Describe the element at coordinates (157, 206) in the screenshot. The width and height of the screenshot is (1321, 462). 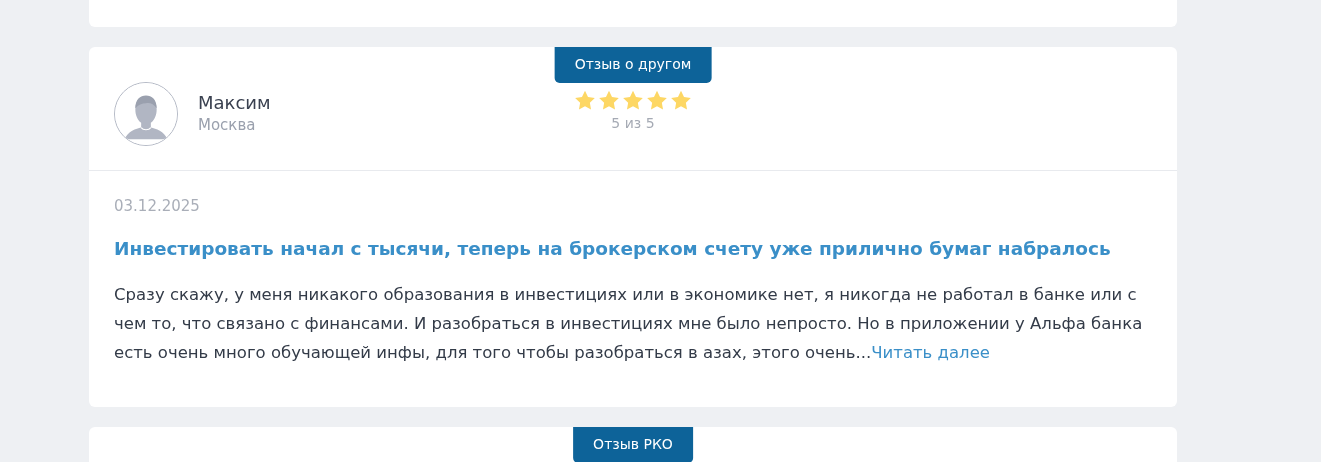
I see `review-date: 03.12.2025` at that location.